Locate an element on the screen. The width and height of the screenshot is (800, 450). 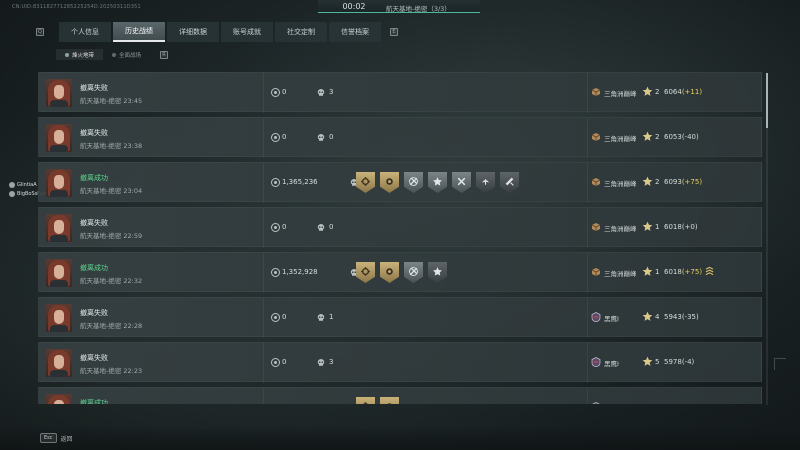
player-uid: CN:UID:831182771285225254D.20250311D351 is located at coordinates (76, 7).